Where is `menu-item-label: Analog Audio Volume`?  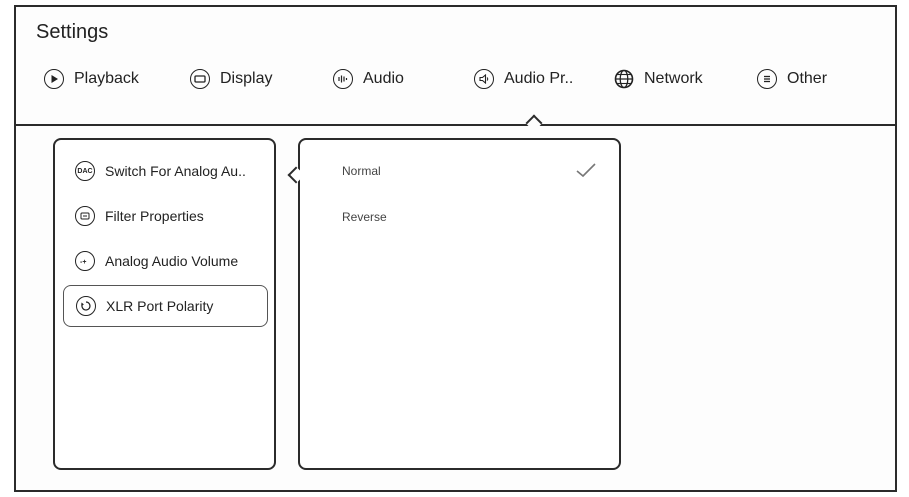
menu-item-label: Analog Audio Volume is located at coordinates (172, 261).